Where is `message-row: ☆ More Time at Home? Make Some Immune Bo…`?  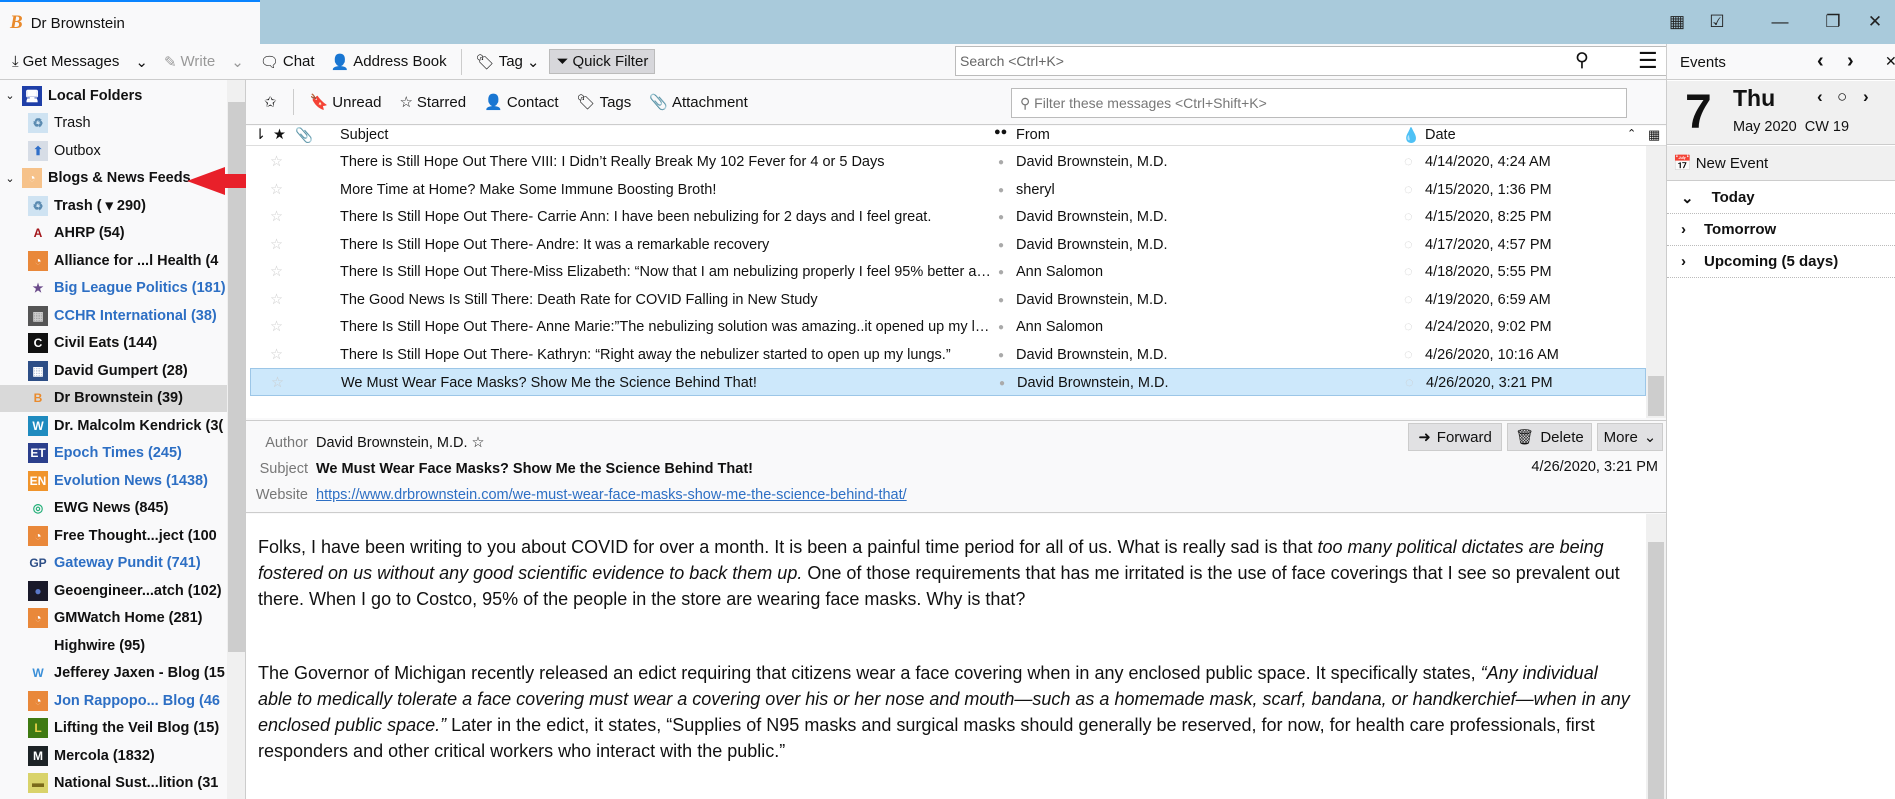 message-row: ☆ More Time at Home? Make Some Immune Bo… is located at coordinates (948, 190).